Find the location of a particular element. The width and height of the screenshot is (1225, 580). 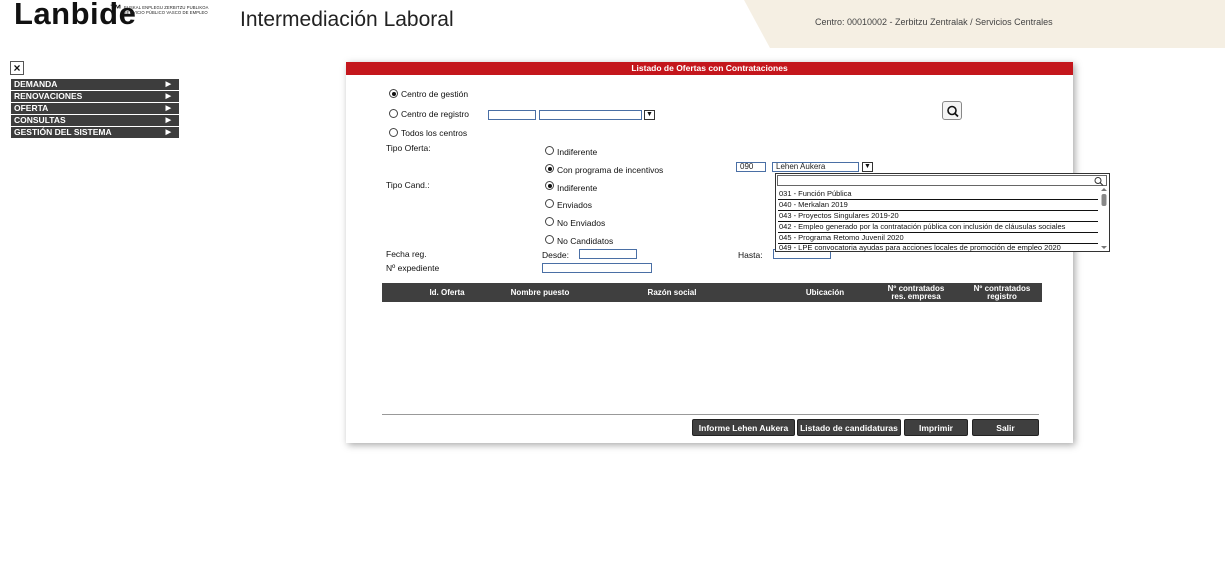

radio-no-enviados-label: No Enviados is located at coordinates (581, 223).